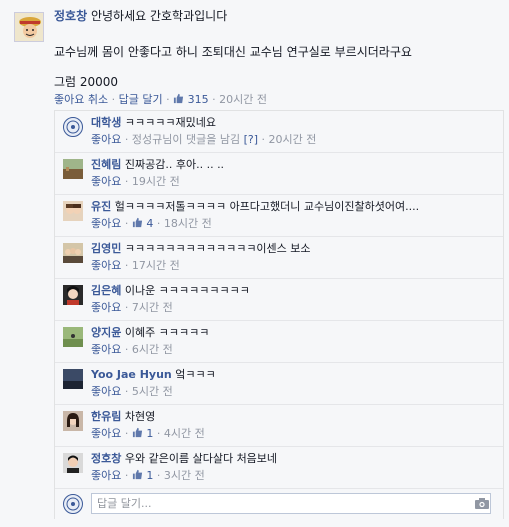 This screenshot has height=527, width=509. I want to click on comment-time: 3시간 전, so click(184, 475).